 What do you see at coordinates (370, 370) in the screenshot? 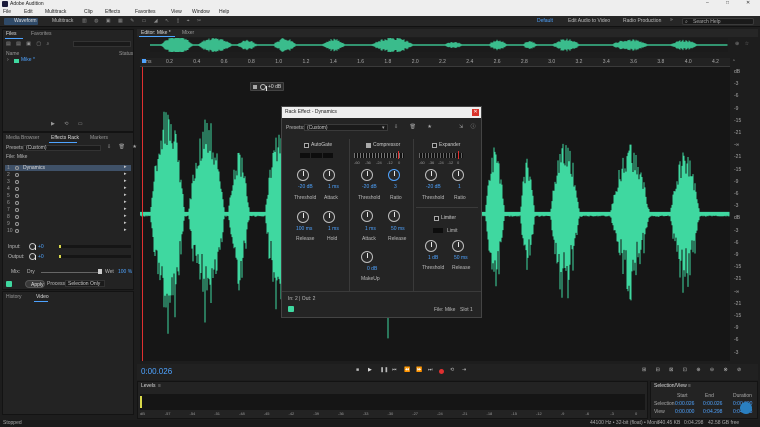
I see `play-button: ▶` at bounding box center [370, 370].